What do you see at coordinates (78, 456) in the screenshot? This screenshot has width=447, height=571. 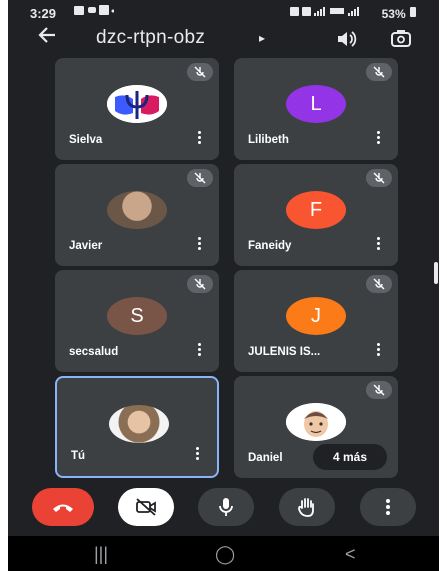 I see `participant-name: Tú` at bounding box center [78, 456].